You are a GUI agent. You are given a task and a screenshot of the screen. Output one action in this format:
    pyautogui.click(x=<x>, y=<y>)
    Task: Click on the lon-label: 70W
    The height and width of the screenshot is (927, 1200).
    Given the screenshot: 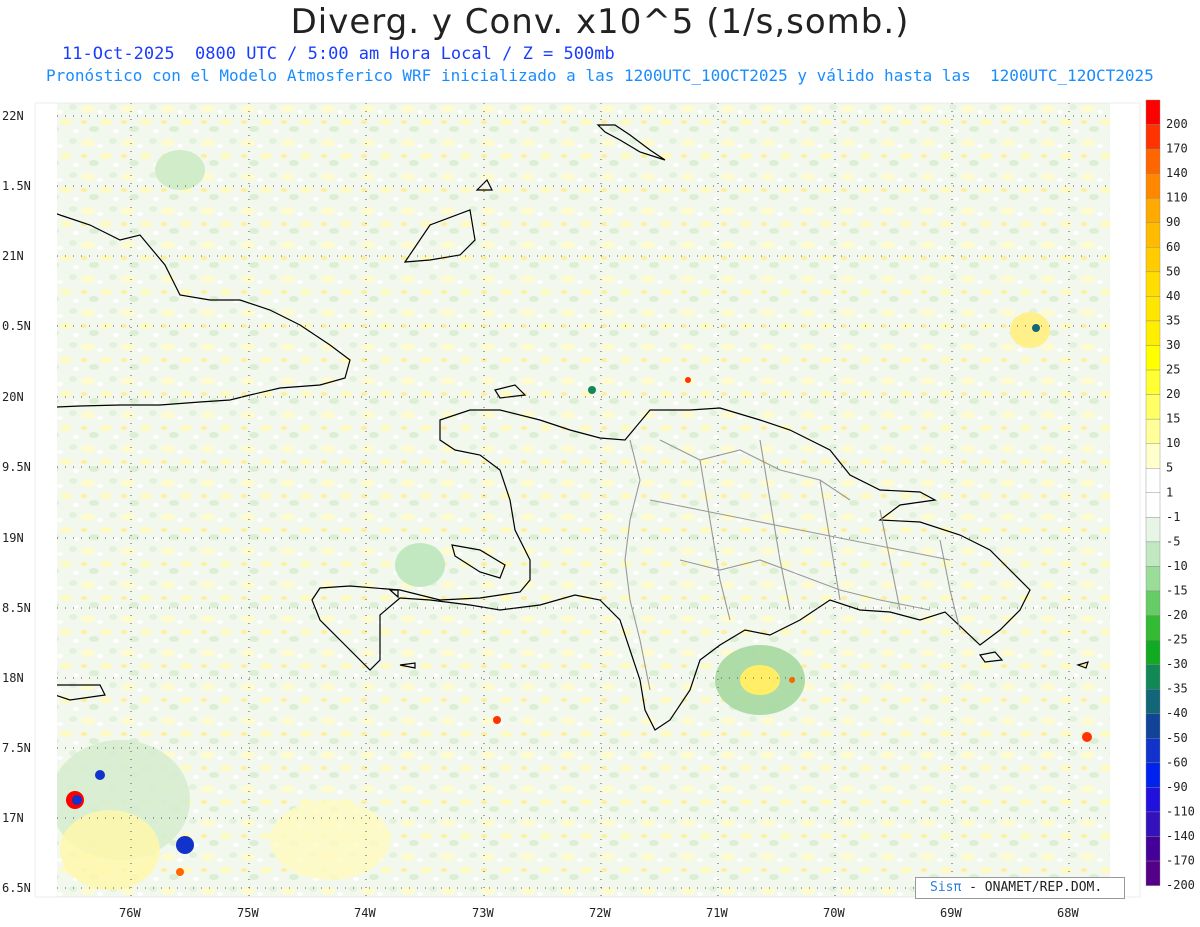 What is the action you would take?
    pyautogui.click(x=834, y=913)
    